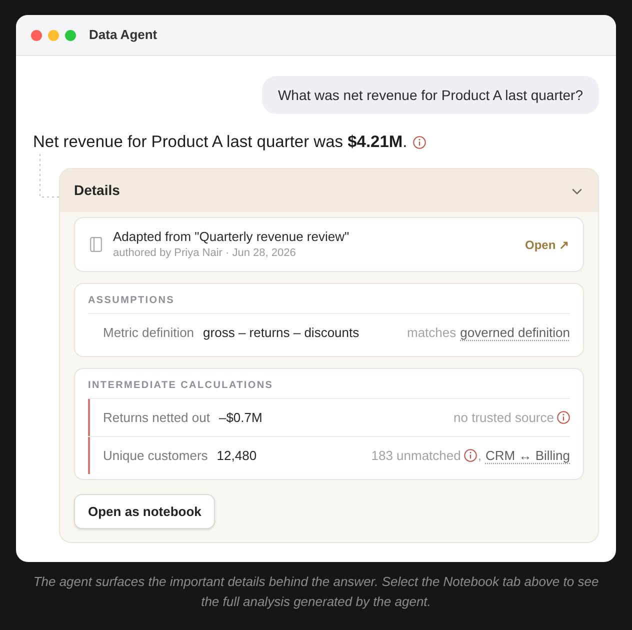 This screenshot has height=630, width=632. What do you see at coordinates (240, 417) in the screenshot?
I see `row-value: –$0.7M` at bounding box center [240, 417].